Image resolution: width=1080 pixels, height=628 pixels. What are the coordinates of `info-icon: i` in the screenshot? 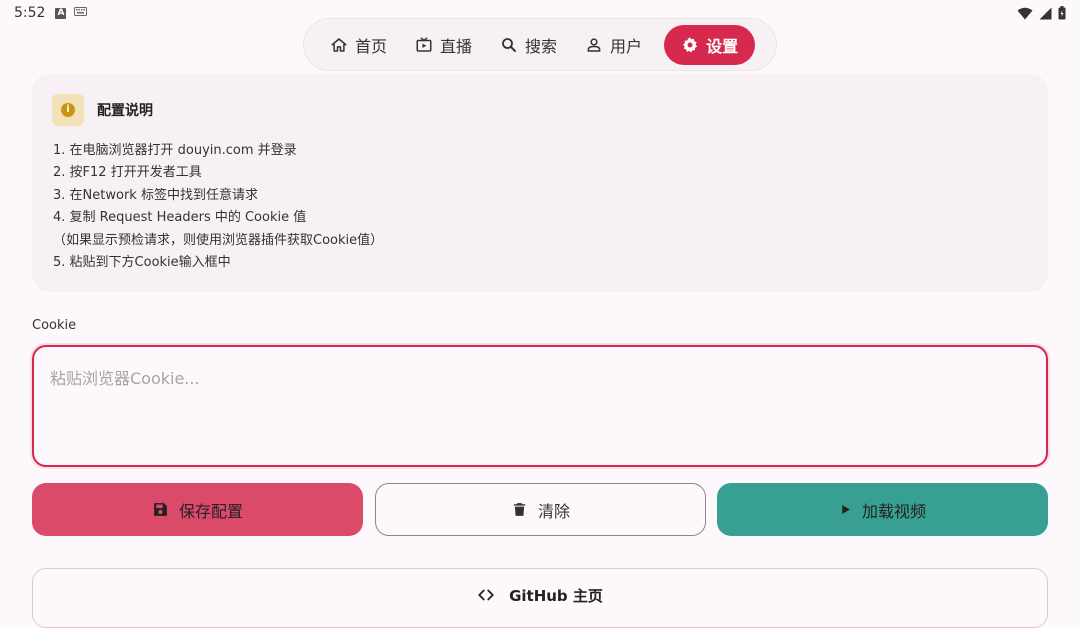 It's located at (68, 110).